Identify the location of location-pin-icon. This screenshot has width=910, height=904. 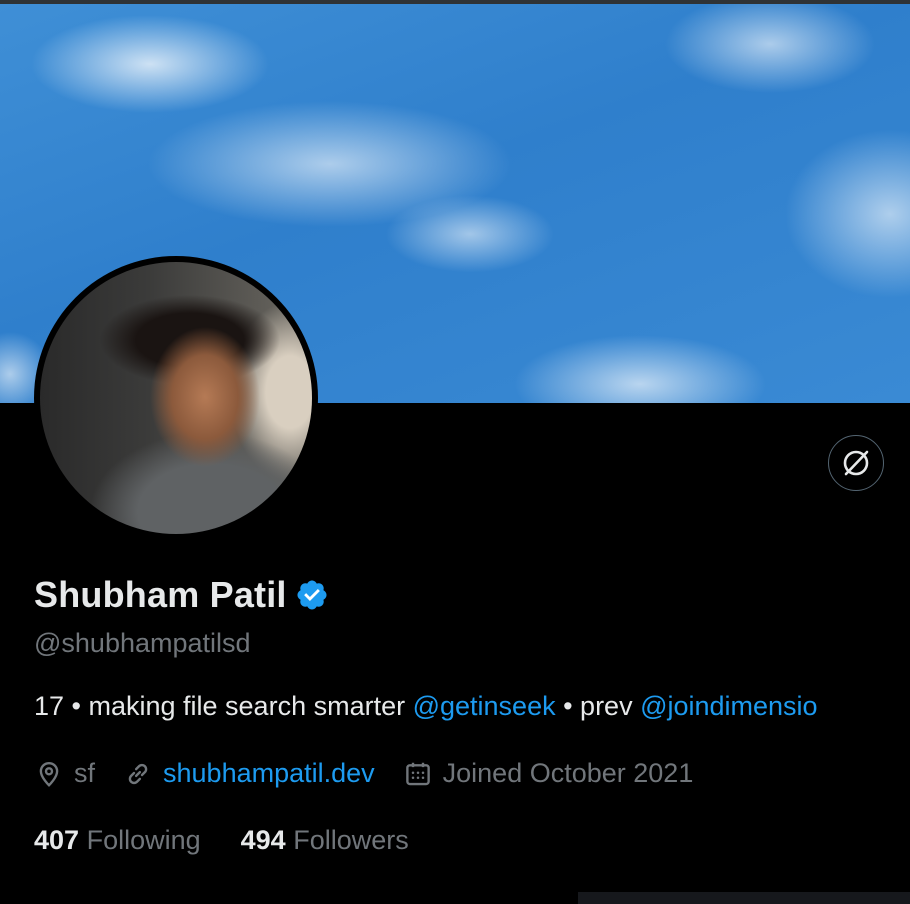
(49, 774).